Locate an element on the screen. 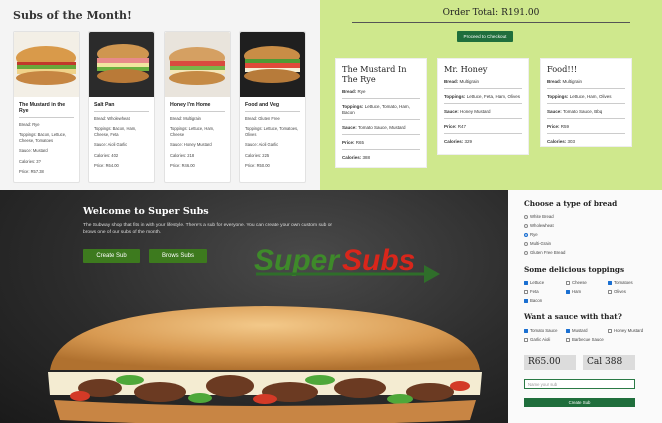  order-item-calories: Calories: 388 is located at coordinates (356, 157).